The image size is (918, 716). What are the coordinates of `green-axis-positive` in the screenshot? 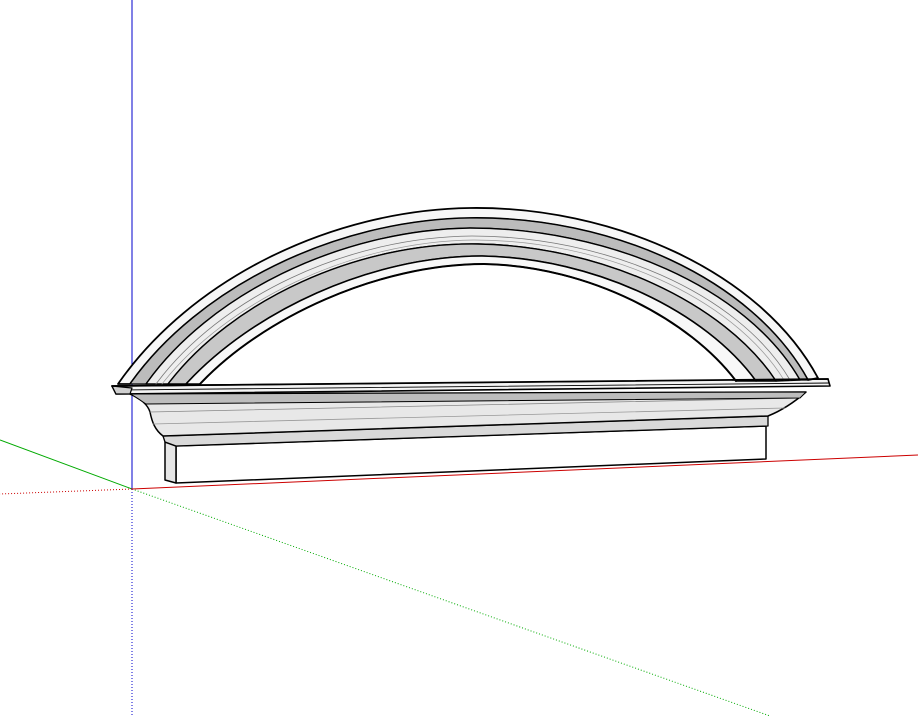 It's located at (66, 464).